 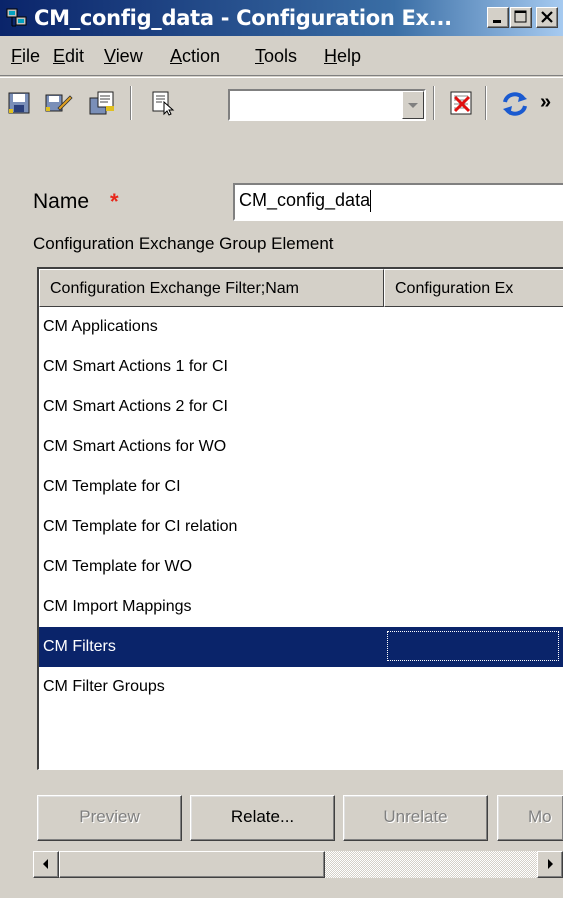 What do you see at coordinates (301, 687) in the screenshot?
I see `table-row: CM Filter Groups` at bounding box center [301, 687].